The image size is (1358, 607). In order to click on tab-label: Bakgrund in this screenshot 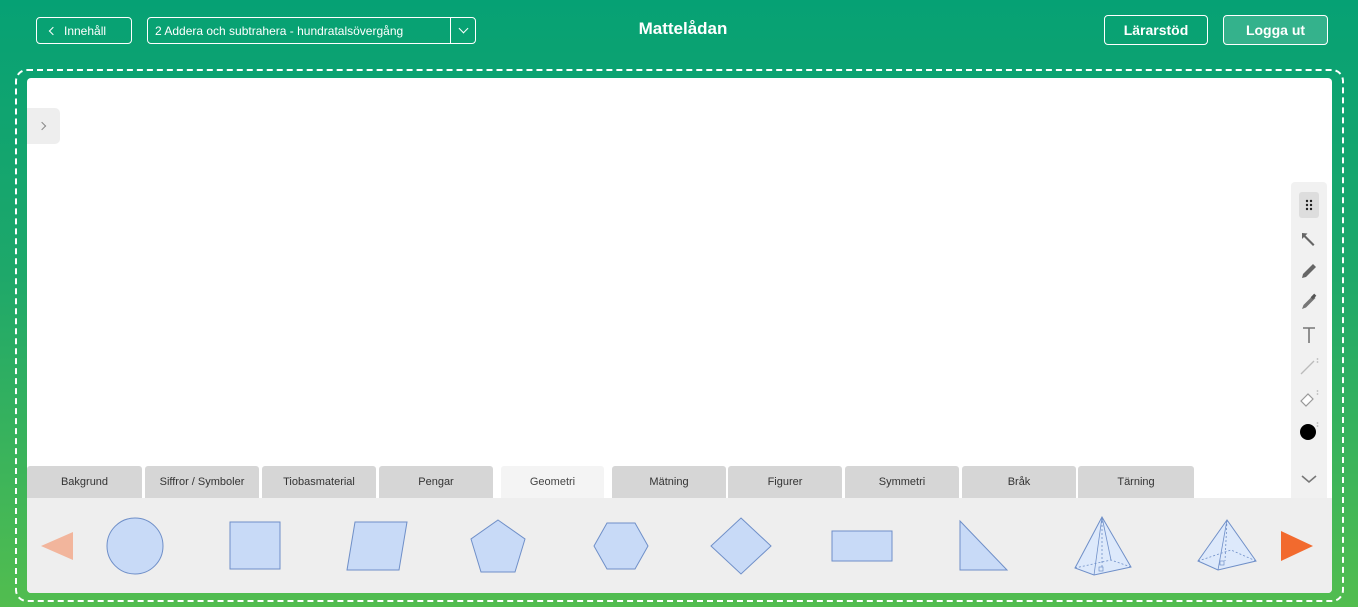, I will do `click(84, 482)`.